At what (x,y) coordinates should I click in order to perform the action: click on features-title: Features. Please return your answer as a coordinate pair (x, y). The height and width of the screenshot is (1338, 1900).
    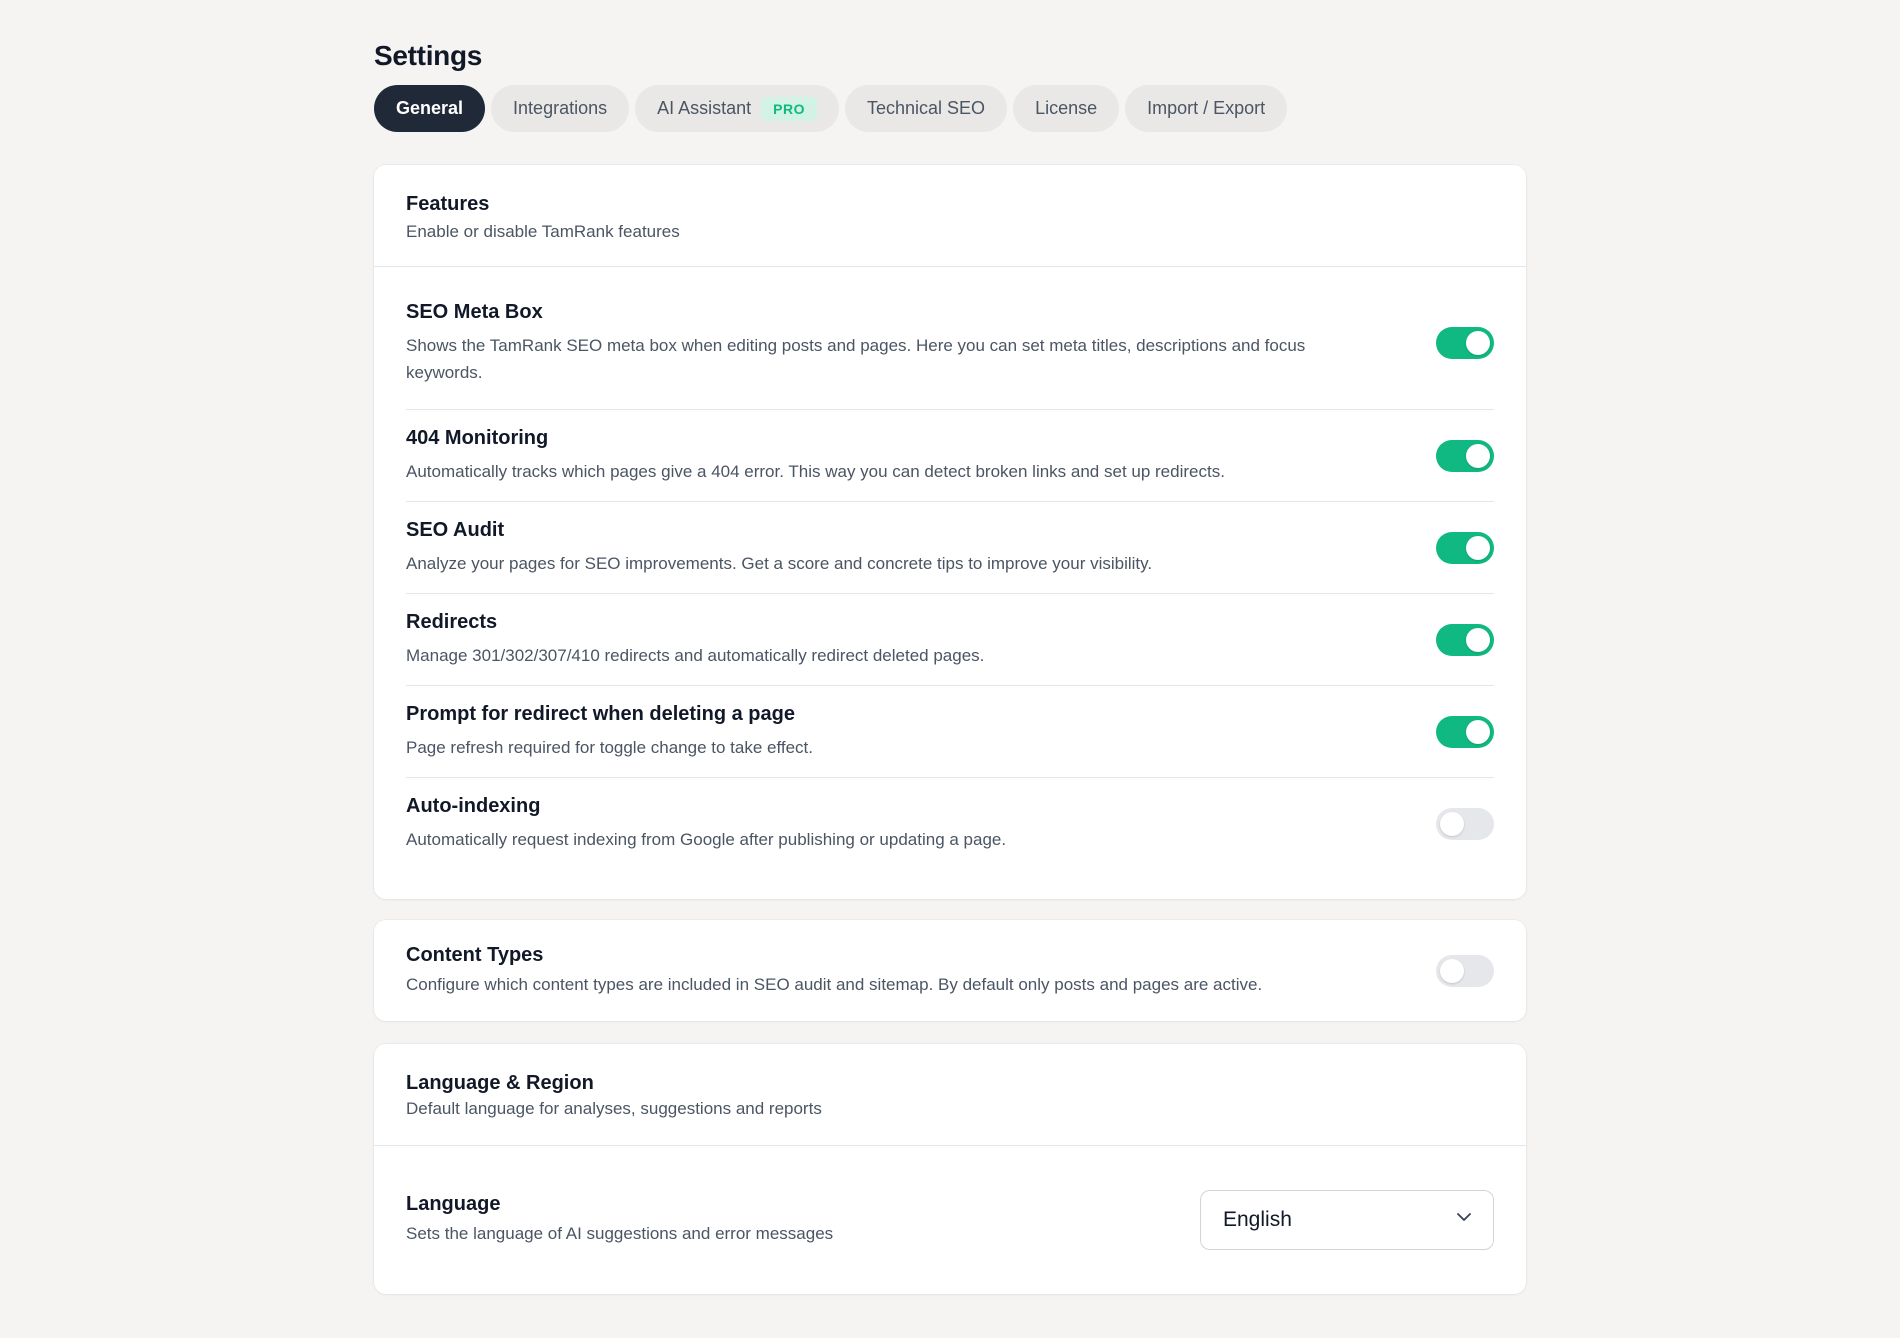
    Looking at the image, I should click on (448, 204).